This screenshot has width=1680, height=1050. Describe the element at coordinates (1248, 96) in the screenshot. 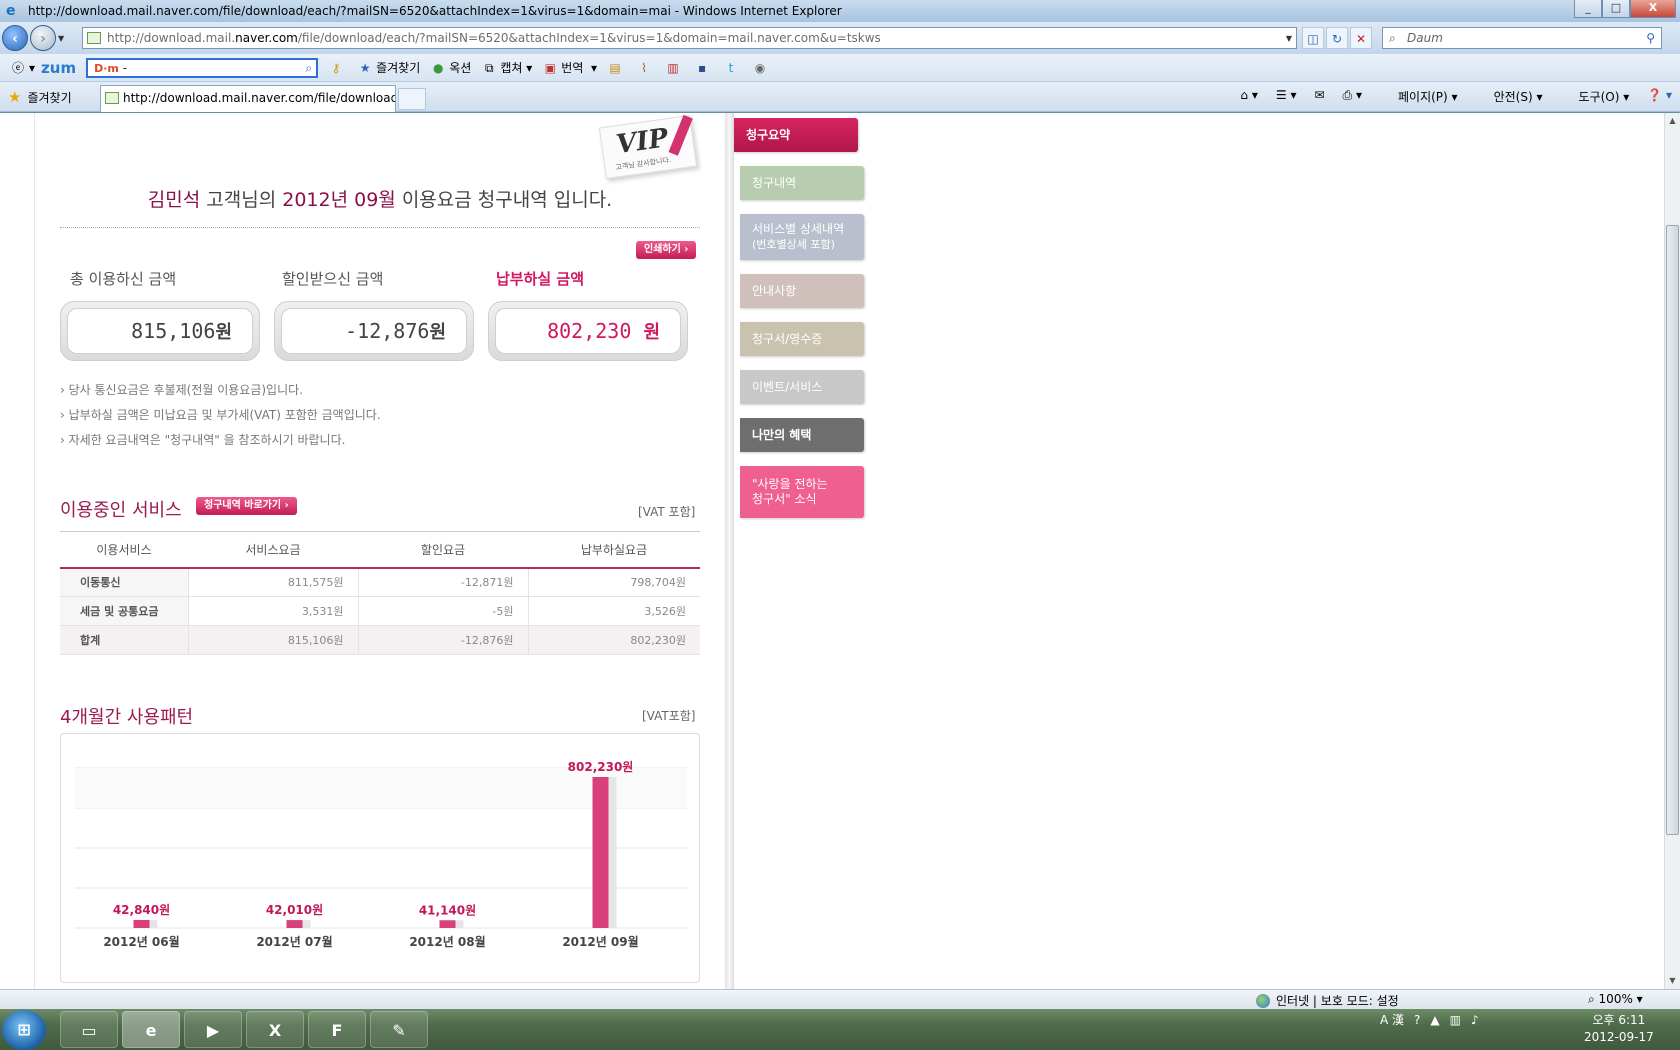

I see `home-icon: ⌂ ▾` at that location.